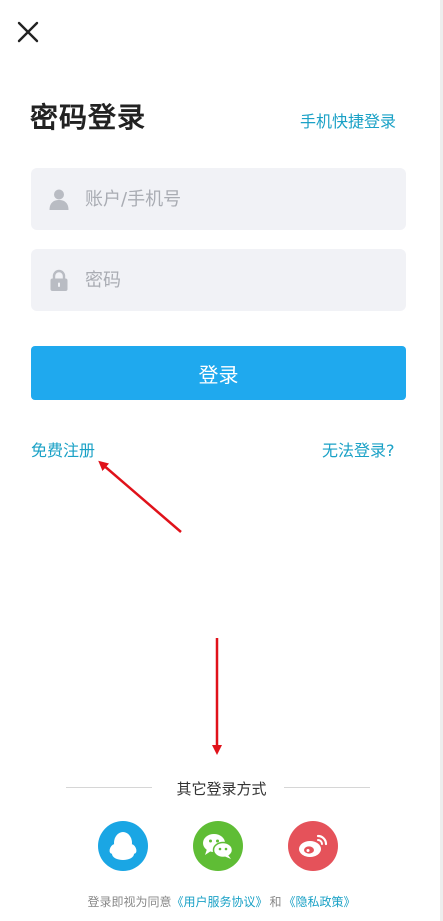 This screenshot has height=921, width=443. I want to click on qq-login-button, so click(123, 846).